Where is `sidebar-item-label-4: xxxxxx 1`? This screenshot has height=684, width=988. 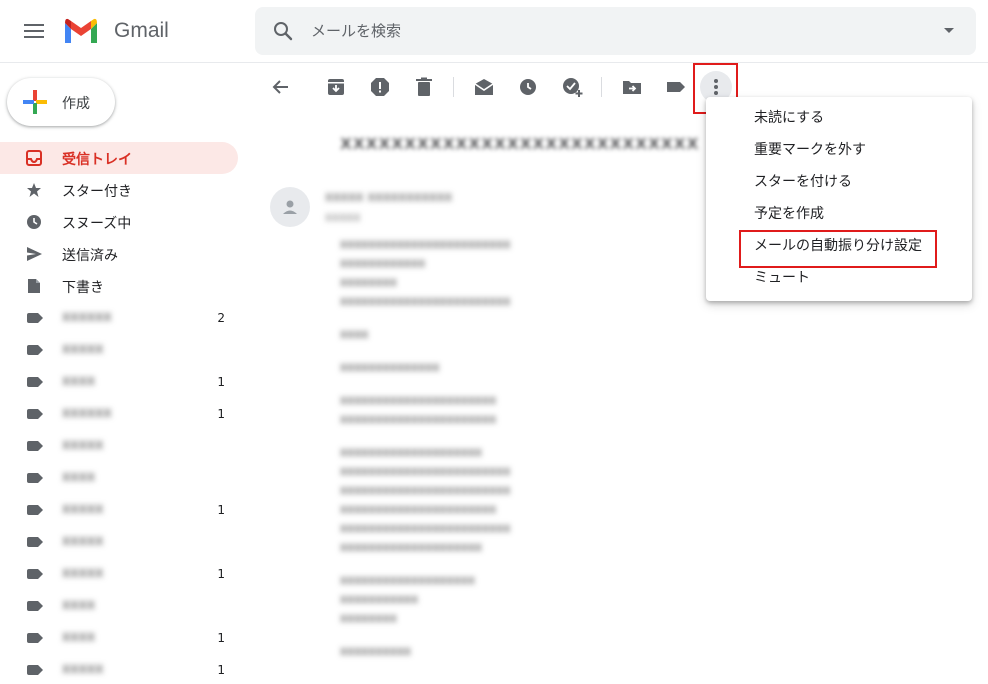
sidebar-item-label-4: xxxxxx 1 is located at coordinates (119, 414).